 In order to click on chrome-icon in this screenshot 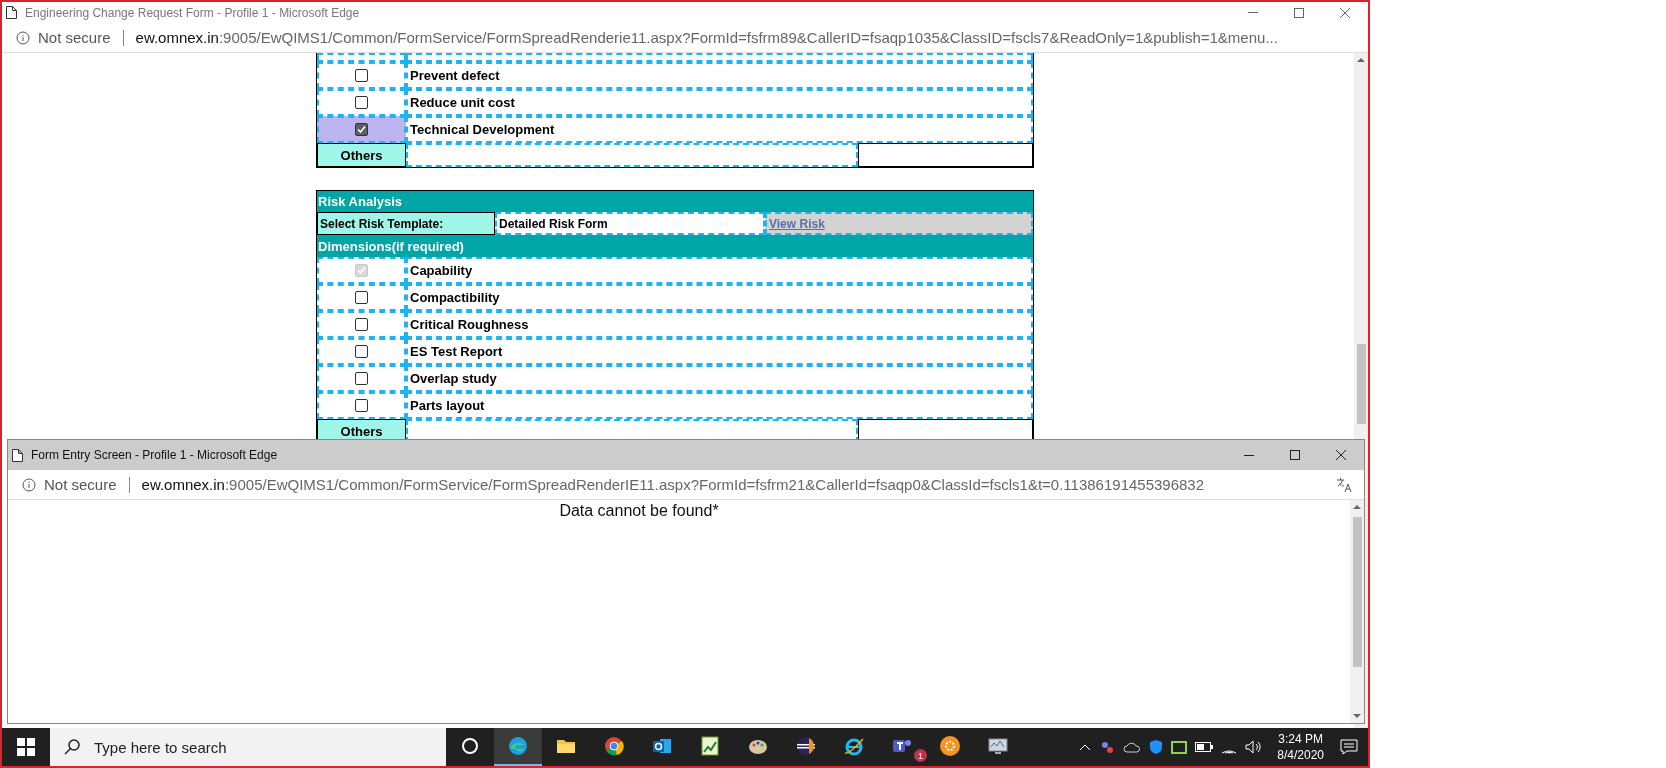, I will do `click(614, 746)`.